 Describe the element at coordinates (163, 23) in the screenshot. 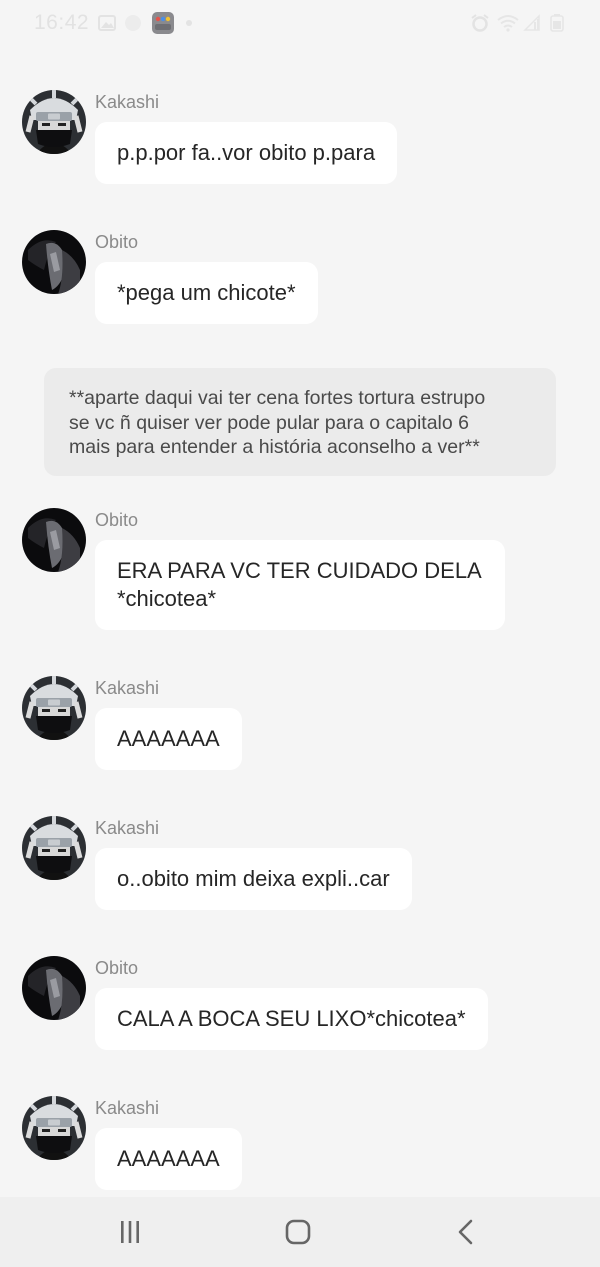

I see `app-notification-icon` at that location.